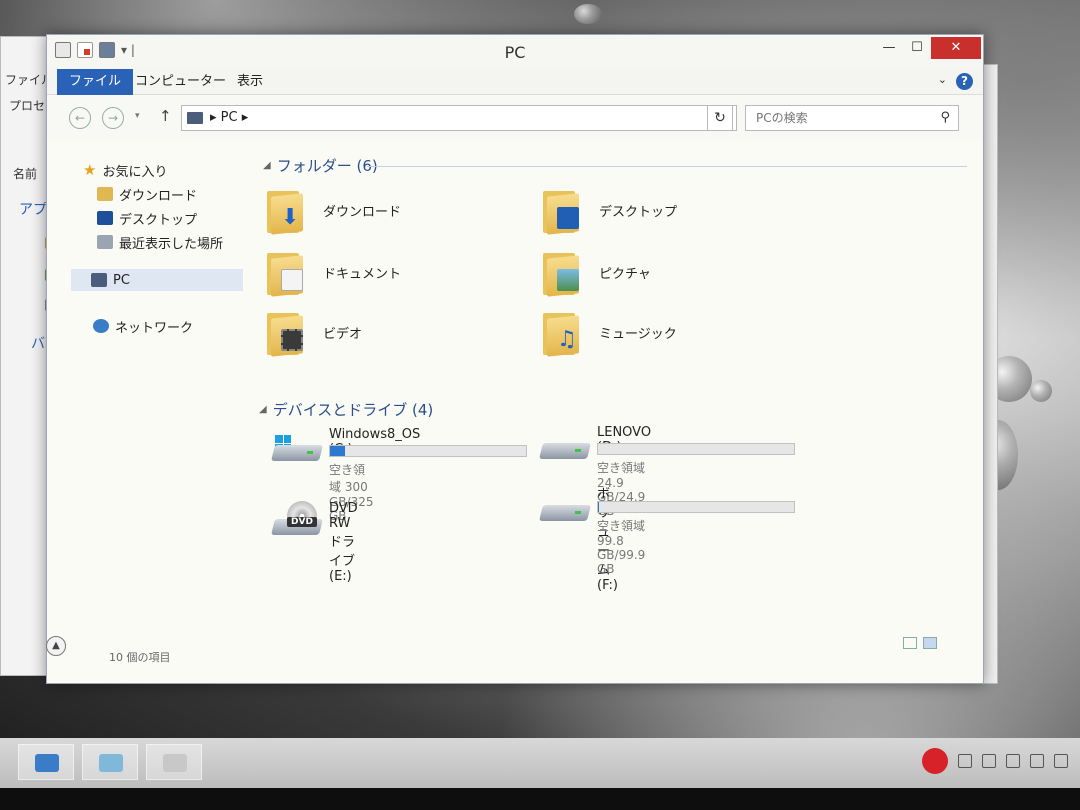 This screenshot has width=1080, height=810. I want to click on search-icon: ⚲, so click(945, 117).